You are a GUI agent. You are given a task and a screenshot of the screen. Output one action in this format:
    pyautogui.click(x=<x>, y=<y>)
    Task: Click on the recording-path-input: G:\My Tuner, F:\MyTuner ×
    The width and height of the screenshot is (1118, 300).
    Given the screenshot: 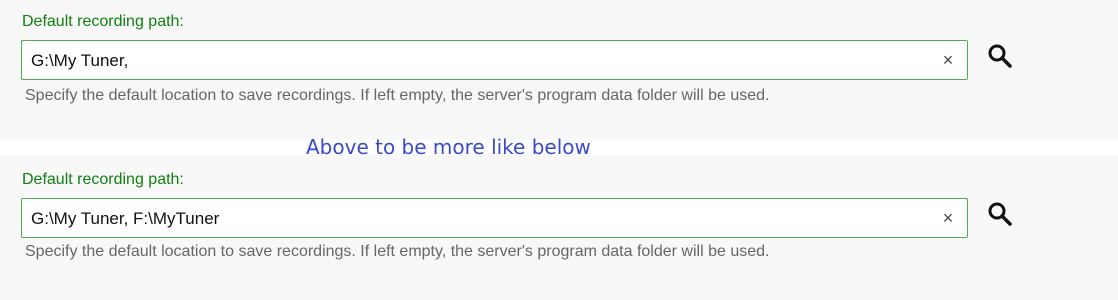 What is the action you would take?
    pyautogui.click(x=494, y=218)
    